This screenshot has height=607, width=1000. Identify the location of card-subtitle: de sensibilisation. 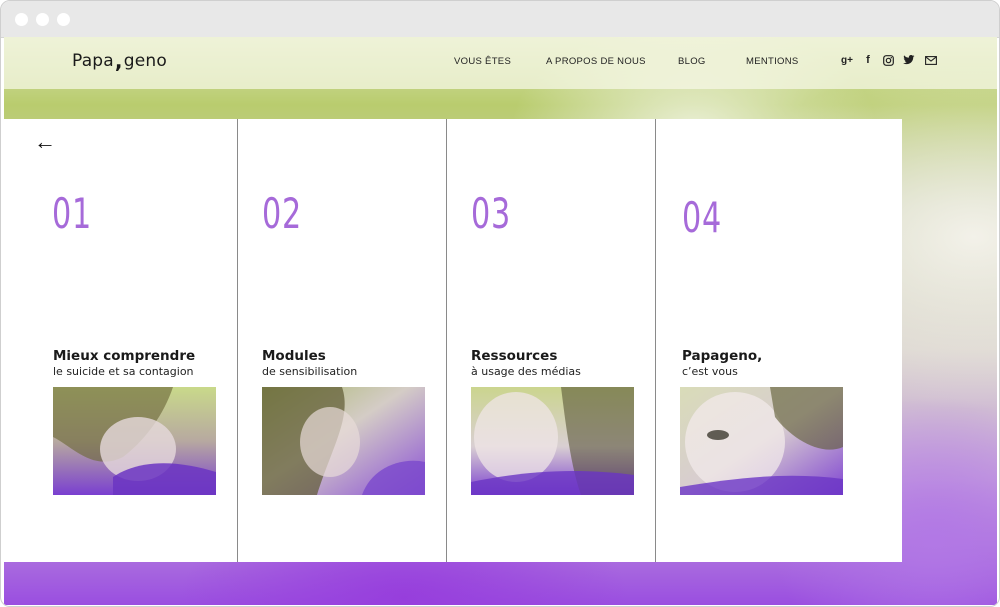
(310, 371).